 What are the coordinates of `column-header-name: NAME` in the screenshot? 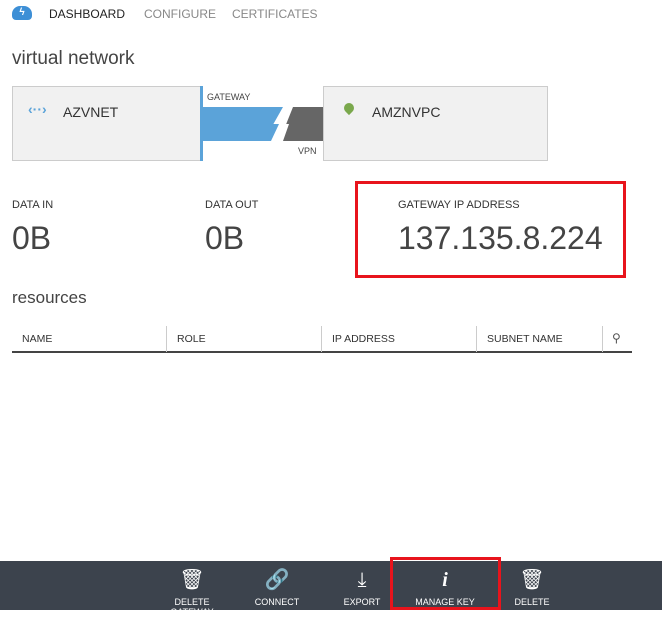 It's located at (89, 339).